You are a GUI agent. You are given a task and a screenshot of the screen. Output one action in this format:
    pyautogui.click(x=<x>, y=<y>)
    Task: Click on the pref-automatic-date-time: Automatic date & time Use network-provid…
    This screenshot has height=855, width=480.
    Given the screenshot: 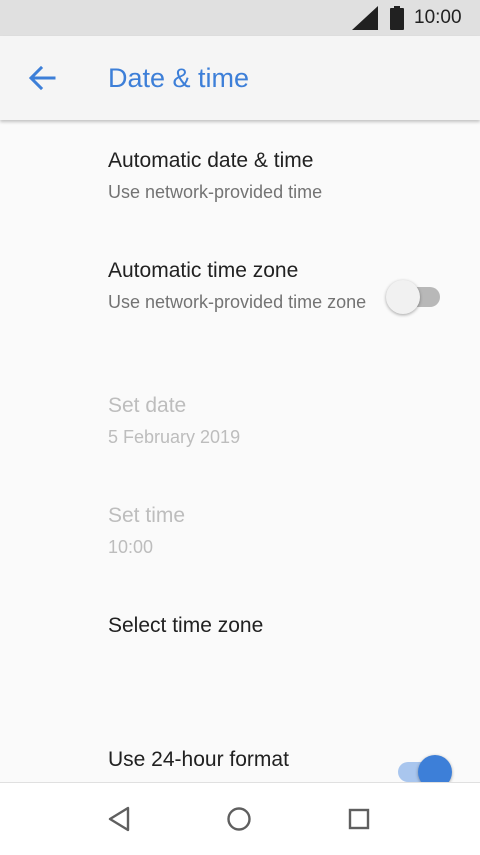 What is the action you would take?
    pyautogui.click(x=240, y=175)
    